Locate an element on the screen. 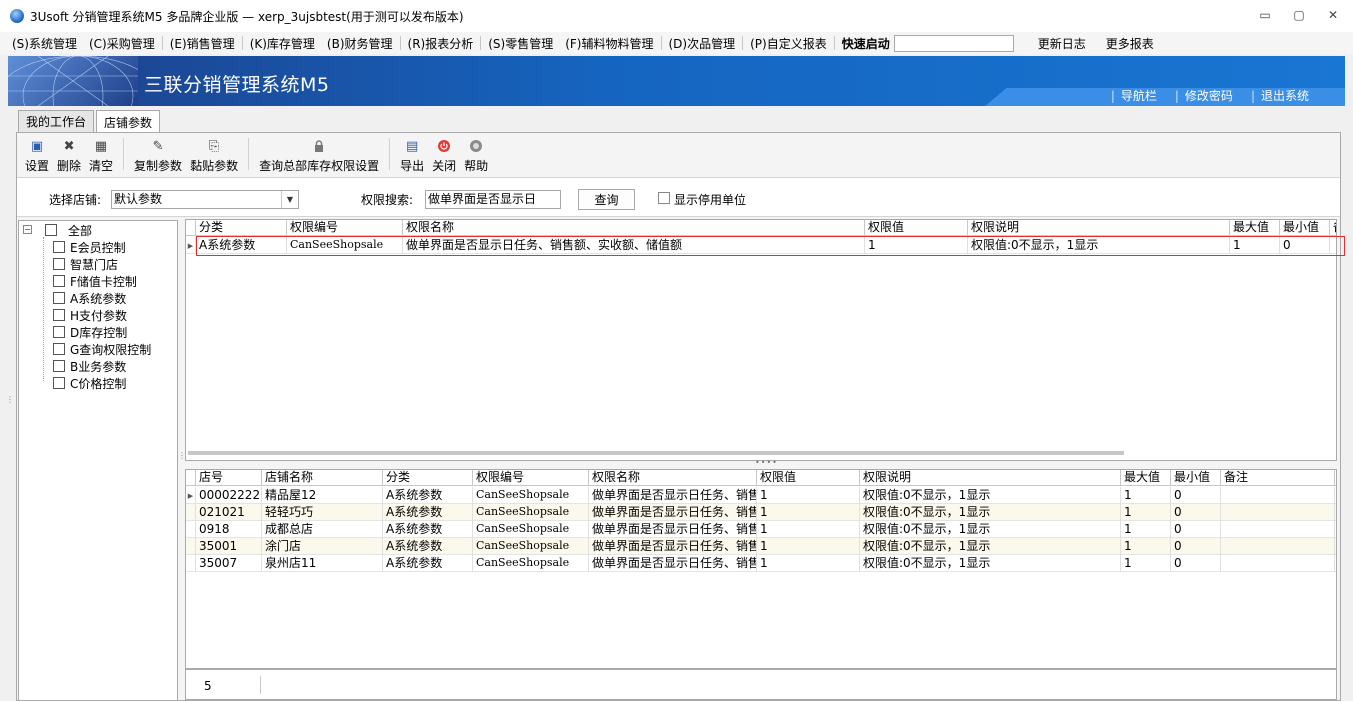 Image resolution: width=1353 pixels, height=701 pixels. copy-params-button: ✎ 复制参数 is located at coordinates (158, 156).